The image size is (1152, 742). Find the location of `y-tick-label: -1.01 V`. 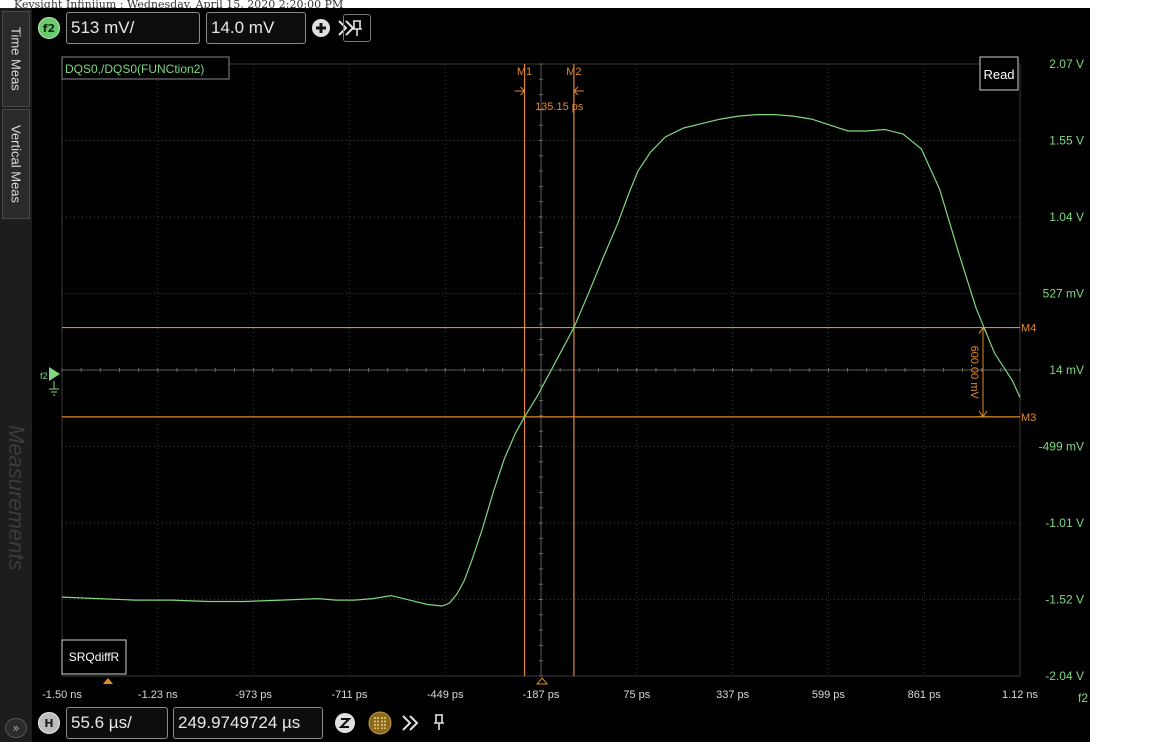

y-tick-label: -1.01 V is located at coordinates (1064, 523).